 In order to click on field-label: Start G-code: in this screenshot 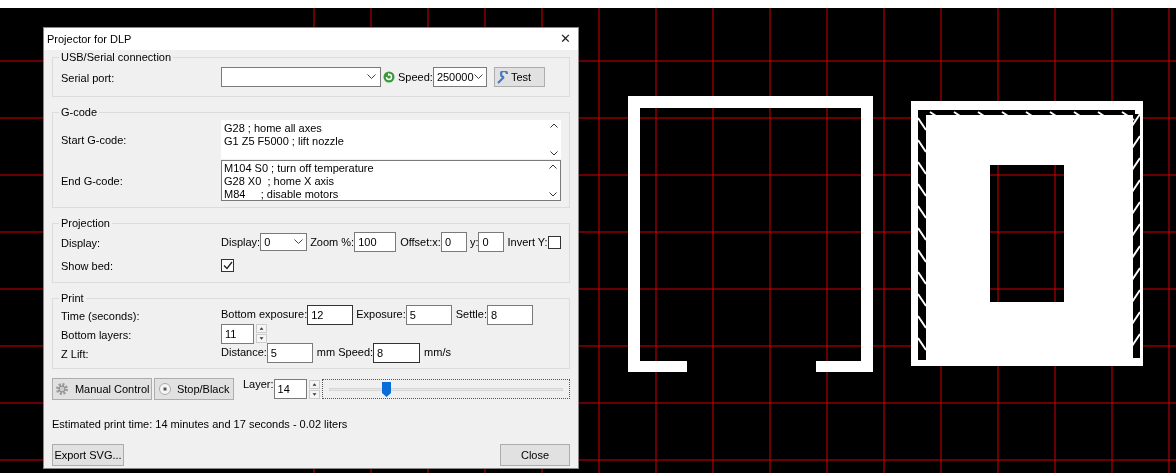, I will do `click(94, 140)`.